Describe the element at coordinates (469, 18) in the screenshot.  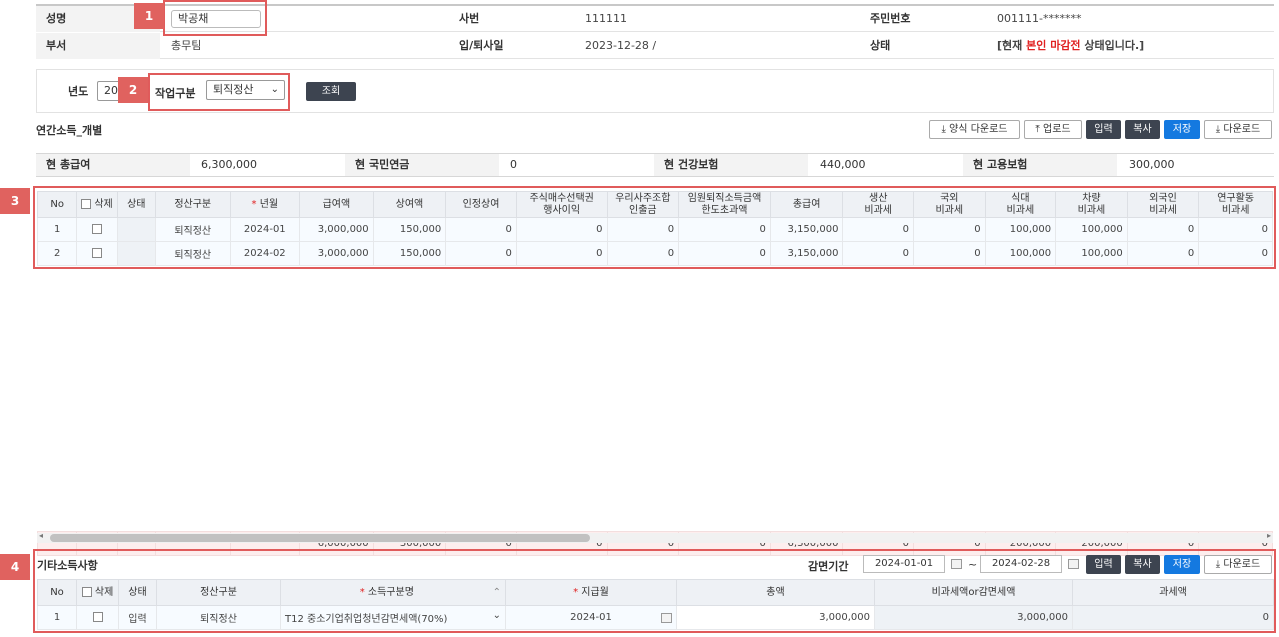
I see `emp-no-label: 사번` at that location.